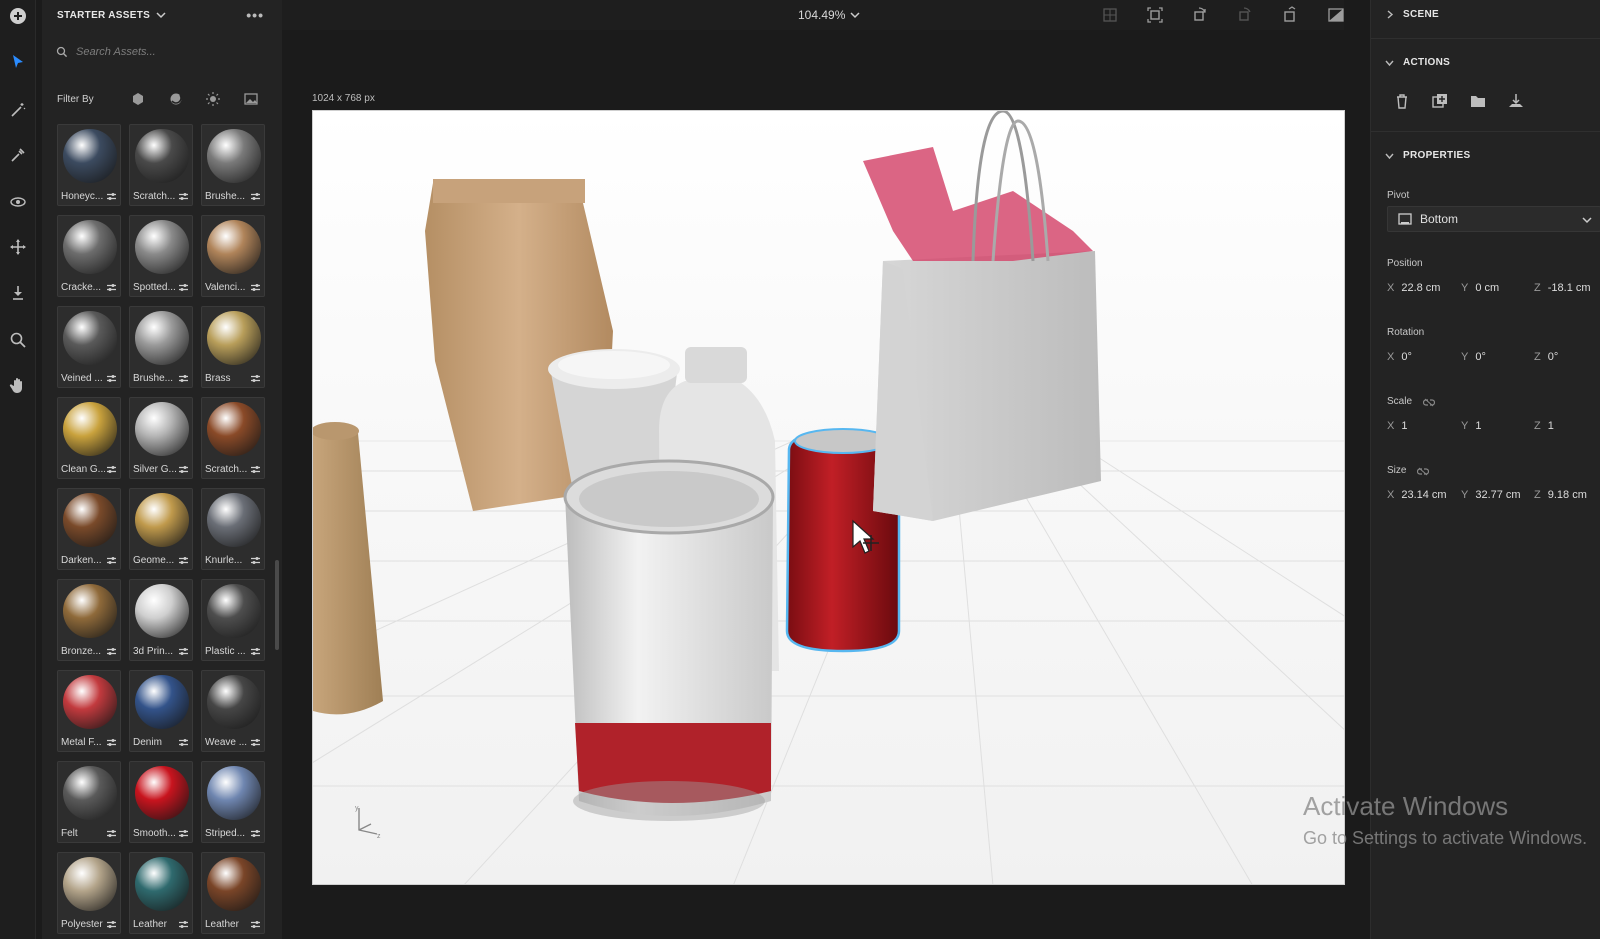  Describe the element at coordinates (1397, 426) in the screenshot. I see `scale-x-field: X1` at that location.